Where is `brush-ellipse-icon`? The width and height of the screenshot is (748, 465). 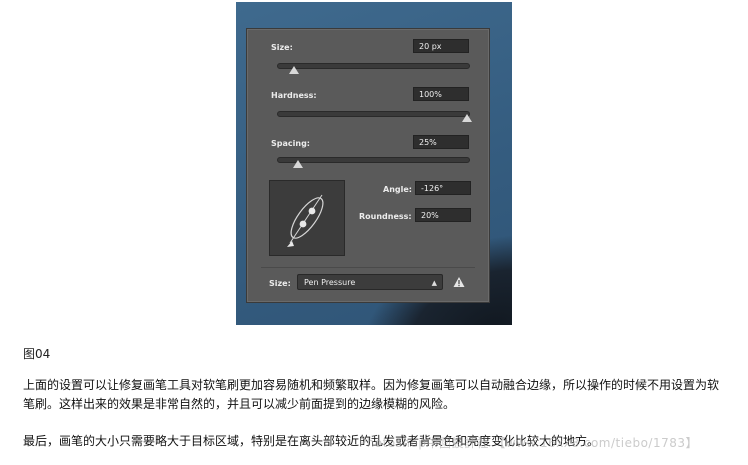 brush-ellipse-icon is located at coordinates (305, 220).